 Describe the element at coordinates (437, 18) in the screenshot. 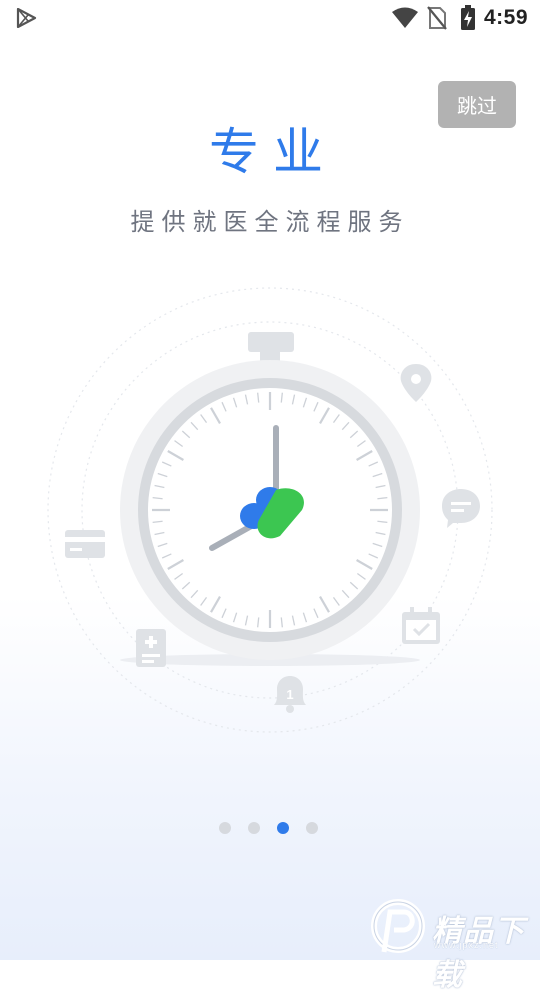

I see `no-sim-icon` at that location.